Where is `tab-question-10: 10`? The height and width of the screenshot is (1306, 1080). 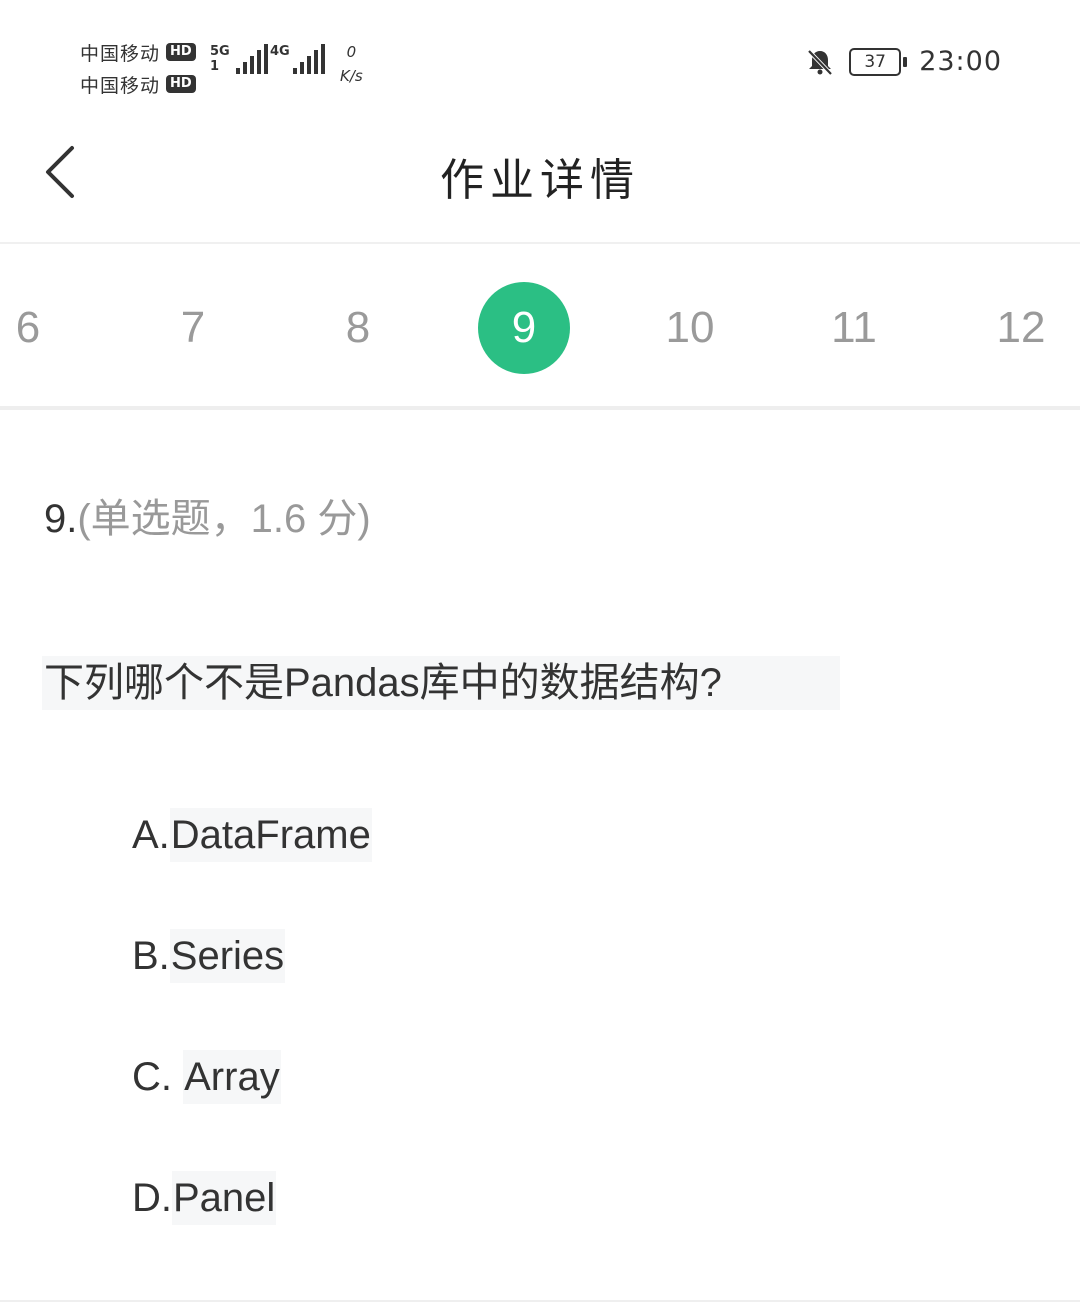
tab-question-10: 10 is located at coordinates (690, 328).